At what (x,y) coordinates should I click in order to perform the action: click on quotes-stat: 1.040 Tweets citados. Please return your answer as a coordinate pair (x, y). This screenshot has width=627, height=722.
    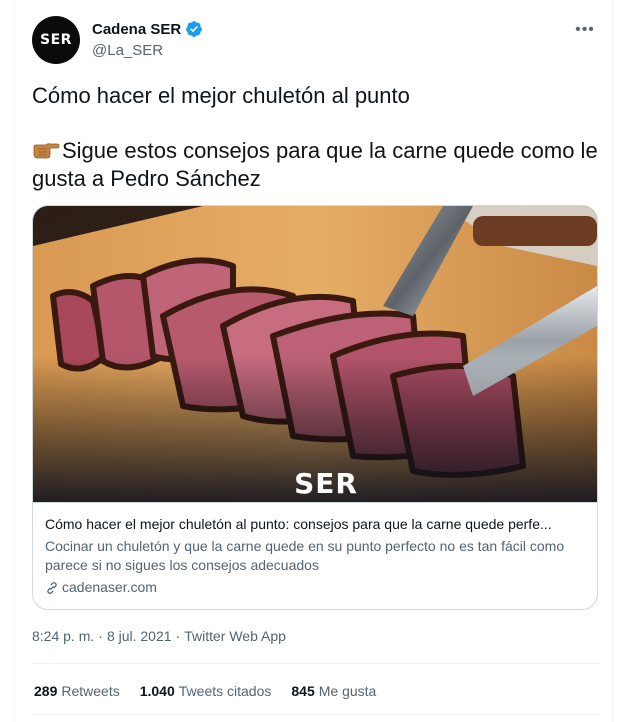
    Looking at the image, I should click on (206, 691).